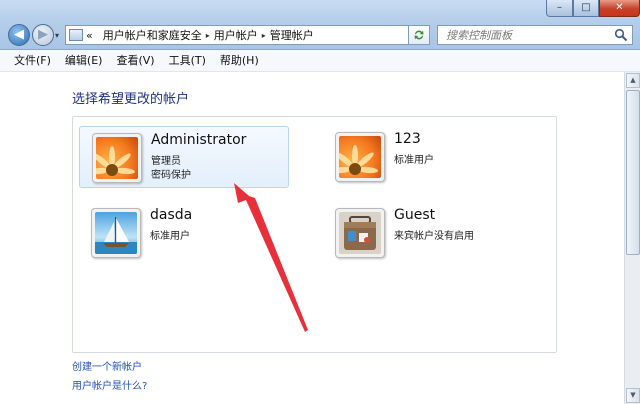  Describe the element at coordinates (187, 60) in the screenshot. I see `menu-tools: 工具(T)` at that location.